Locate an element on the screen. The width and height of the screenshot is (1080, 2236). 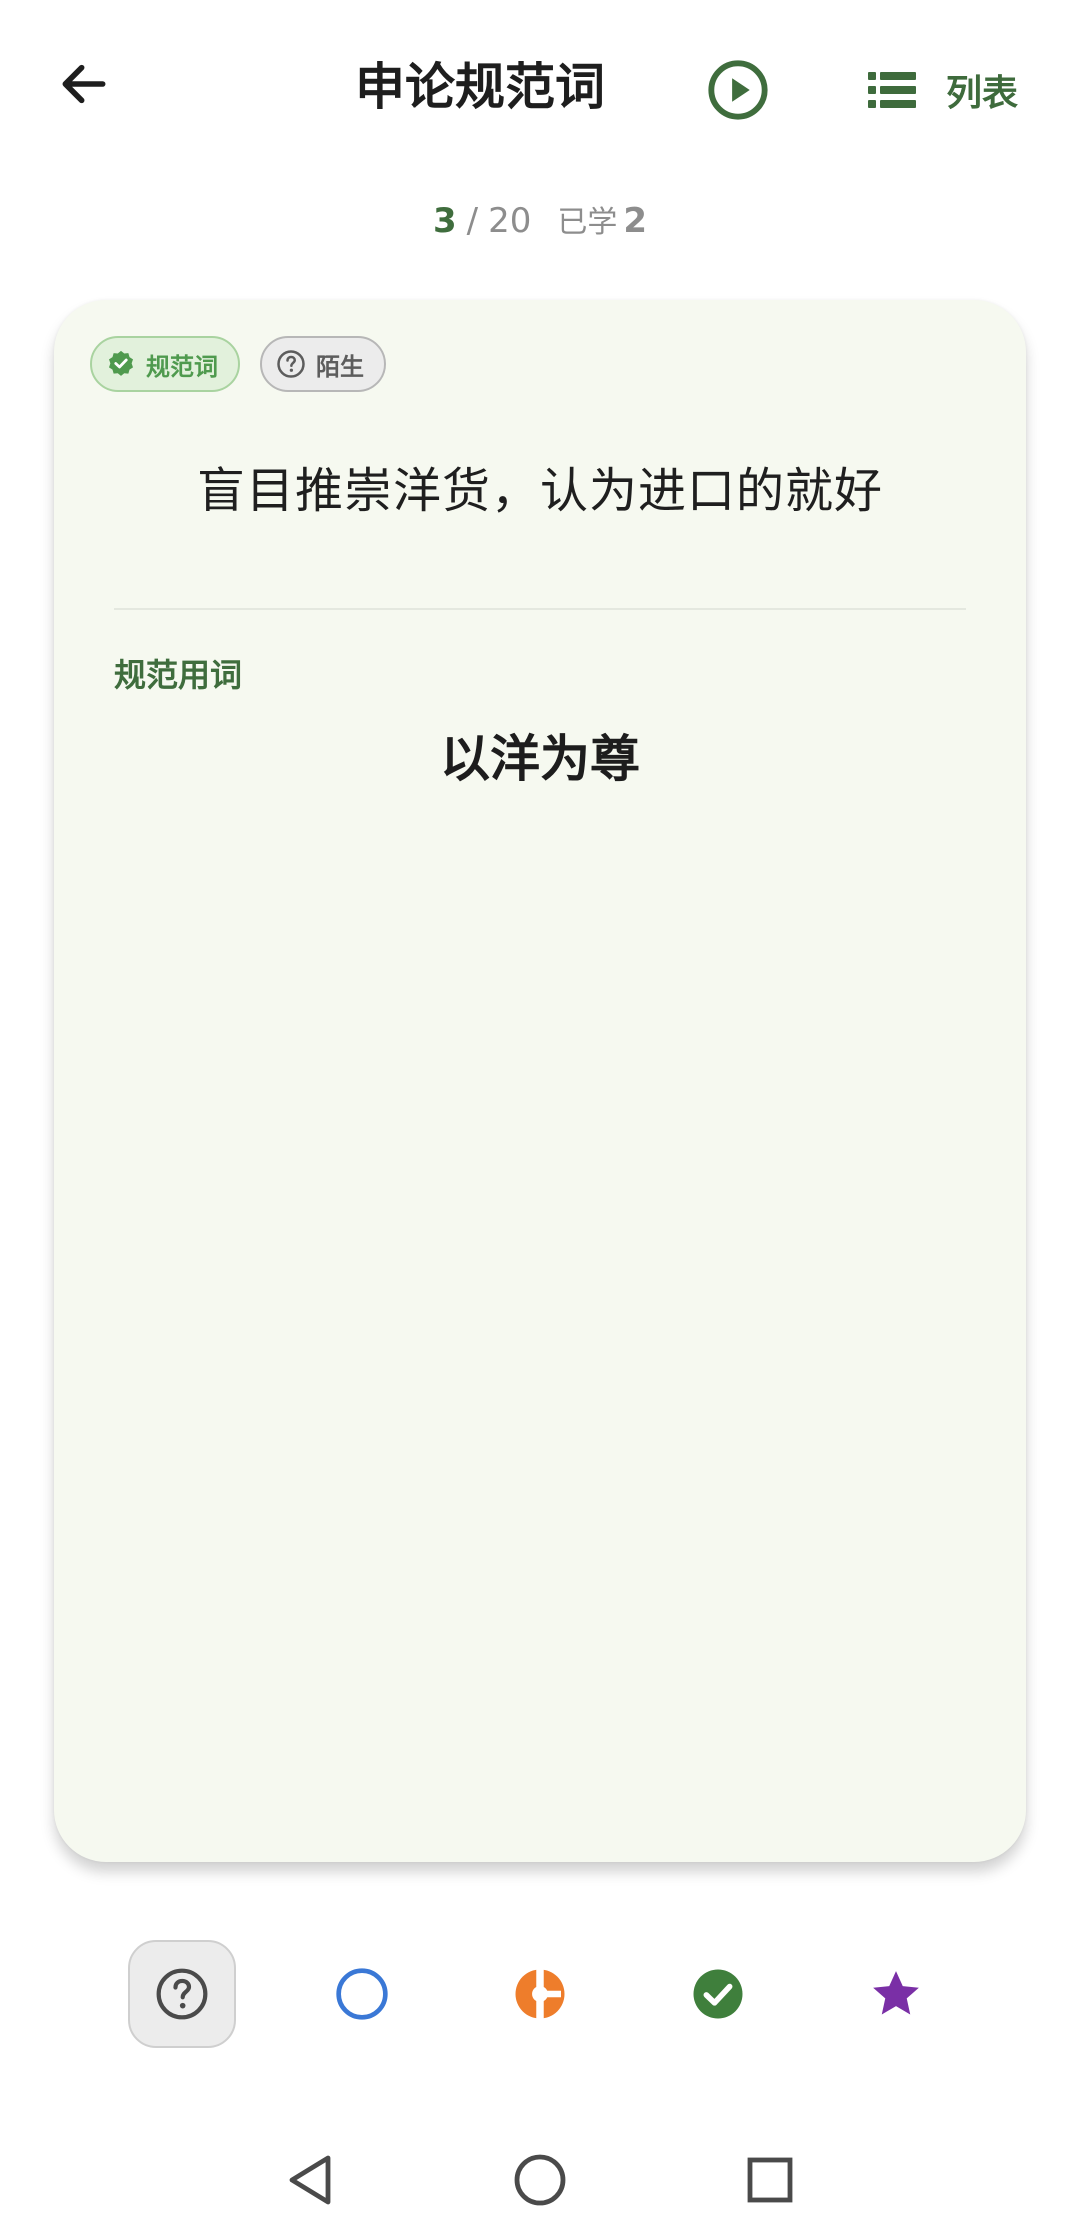
play-button is located at coordinates (738, 90).